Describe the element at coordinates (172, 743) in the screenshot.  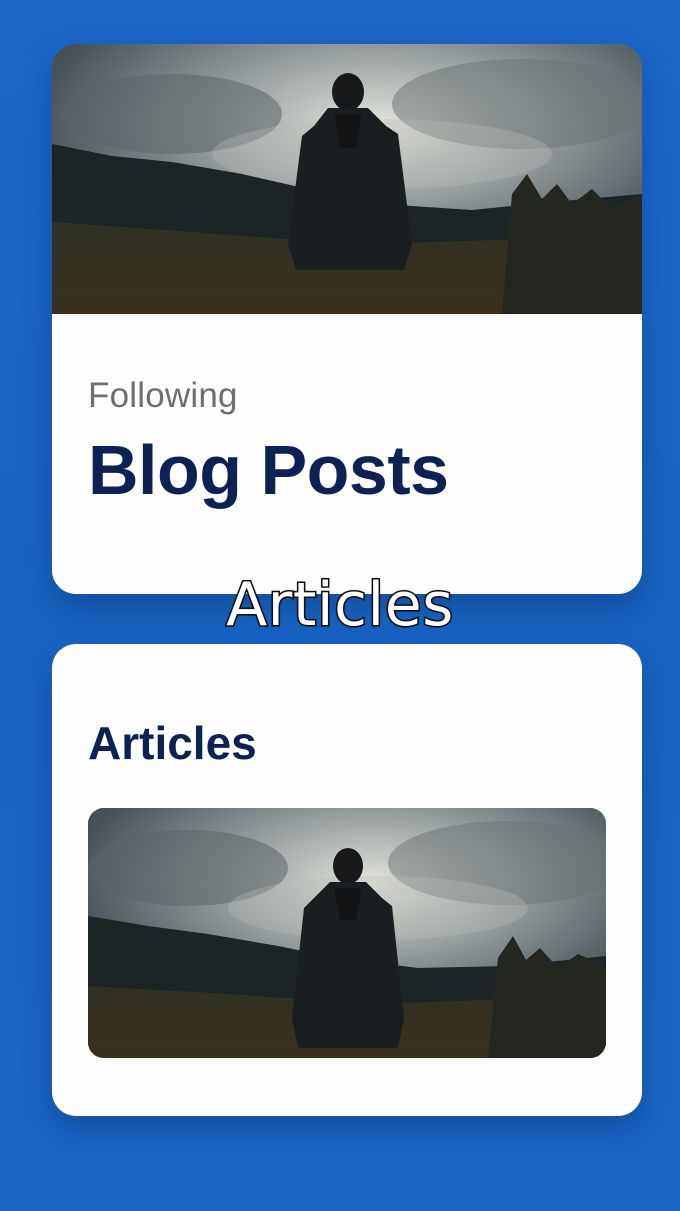
I see `articles-heading: Articles` at that location.